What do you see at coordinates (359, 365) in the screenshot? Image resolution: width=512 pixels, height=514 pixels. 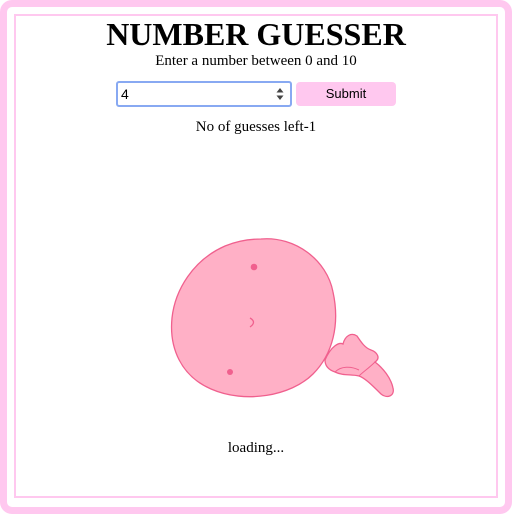 I see `mascot-hand` at bounding box center [359, 365].